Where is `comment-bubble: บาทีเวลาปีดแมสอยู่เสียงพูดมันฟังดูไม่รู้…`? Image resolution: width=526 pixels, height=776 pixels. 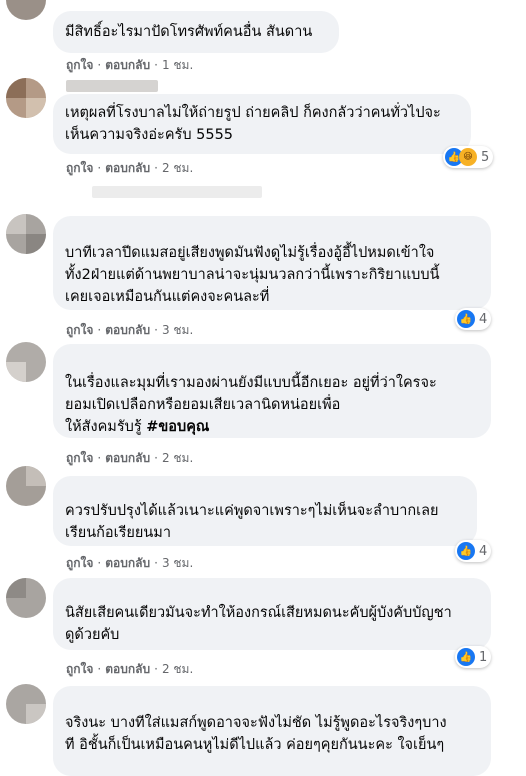 comment-bubble: บาทีเวลาปีดแมสอยู่เสียงพูดมันฟังดูไม่รู้… is located at coordinates (272, 263).